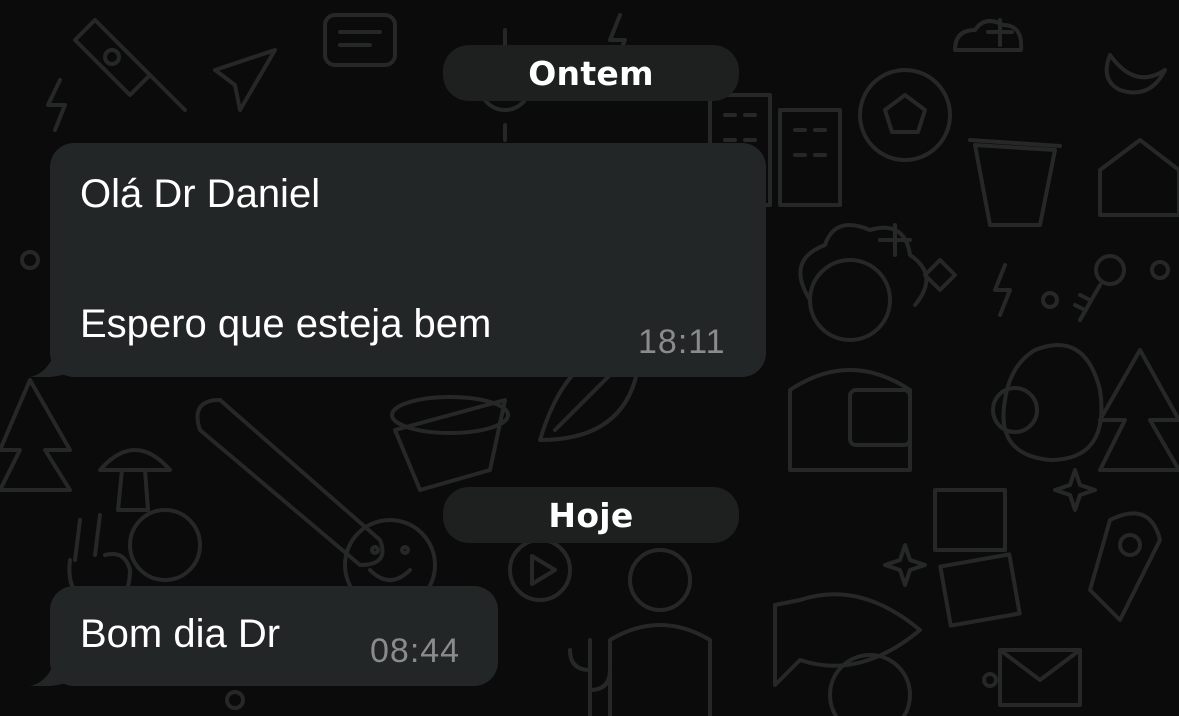 The height and width of the screenshot is (716, 1179). Describe the element at coordinates (200, 194) in the screenshot. I see `message-text-line: Olá Dr Daniel` at that location.